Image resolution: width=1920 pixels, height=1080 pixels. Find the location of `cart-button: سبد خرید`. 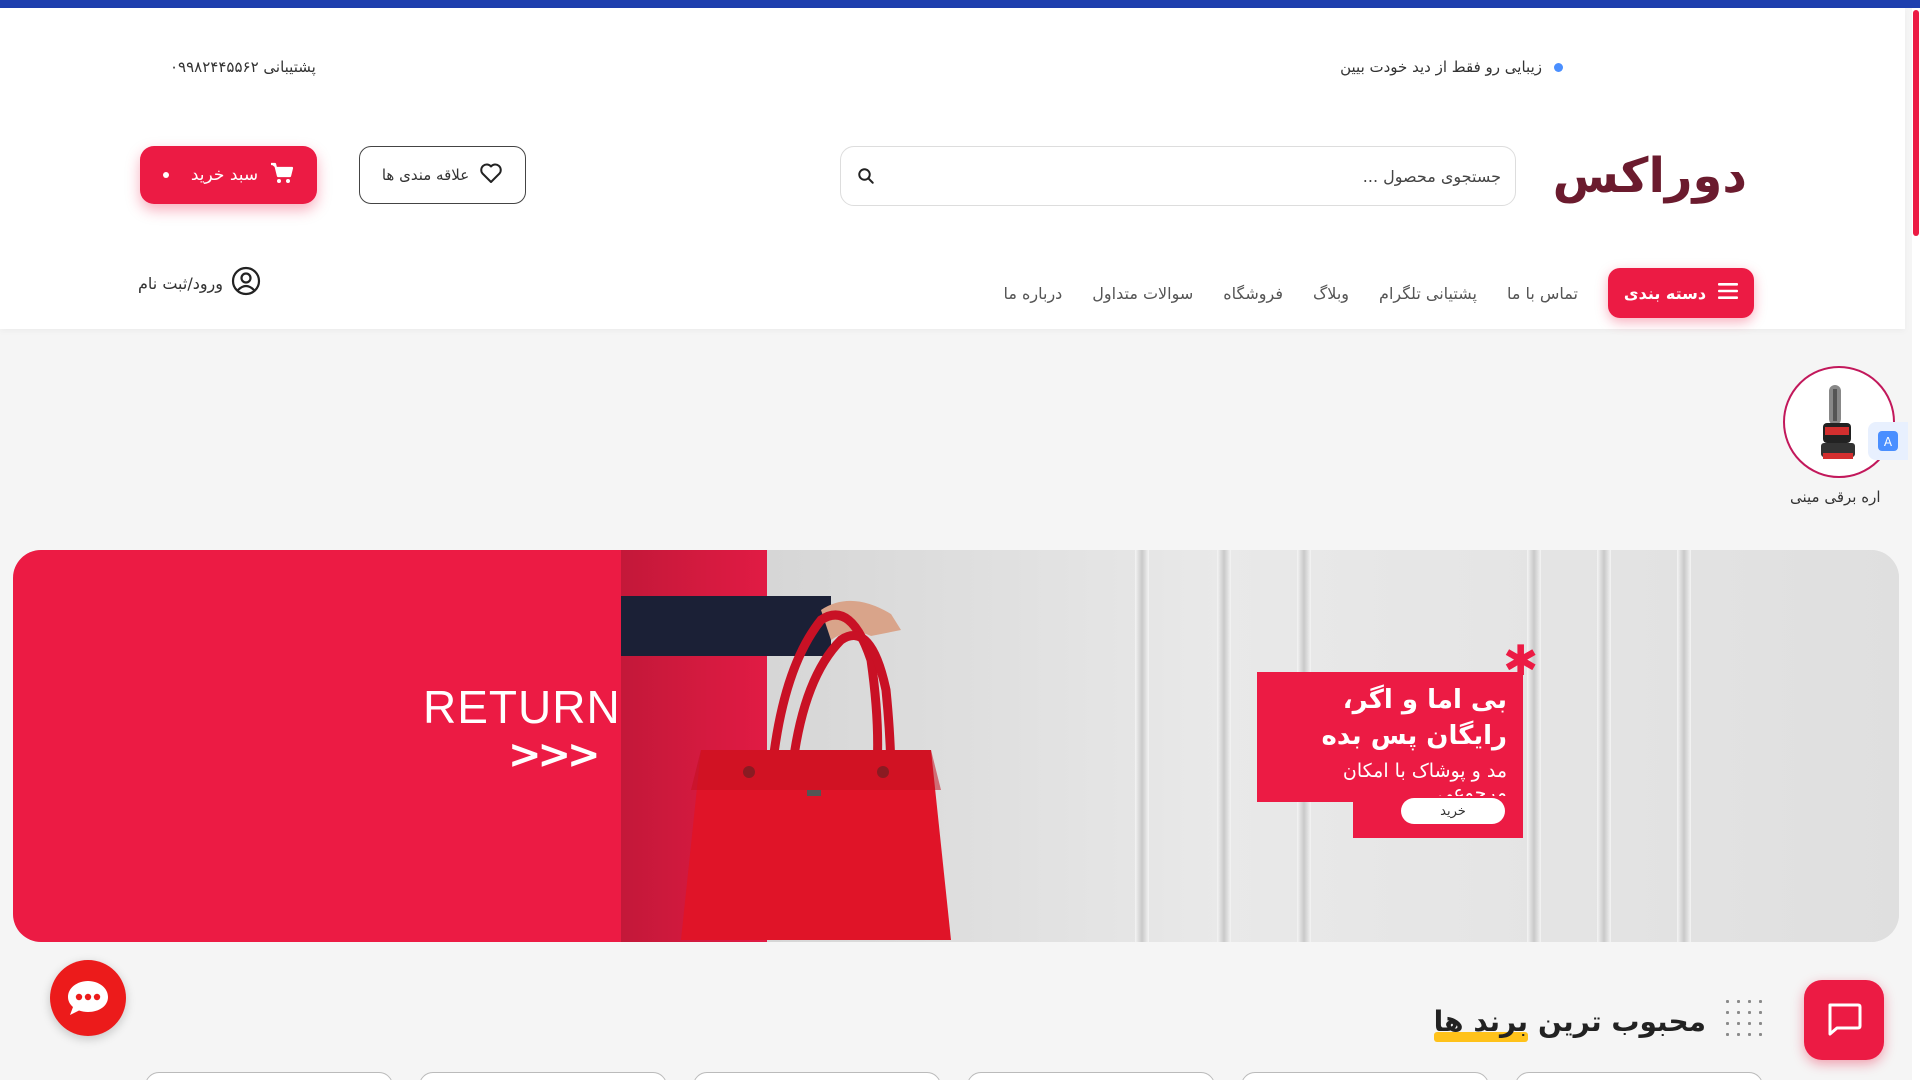

cart-button: سبد خرید is located at coordinates (228, 175).